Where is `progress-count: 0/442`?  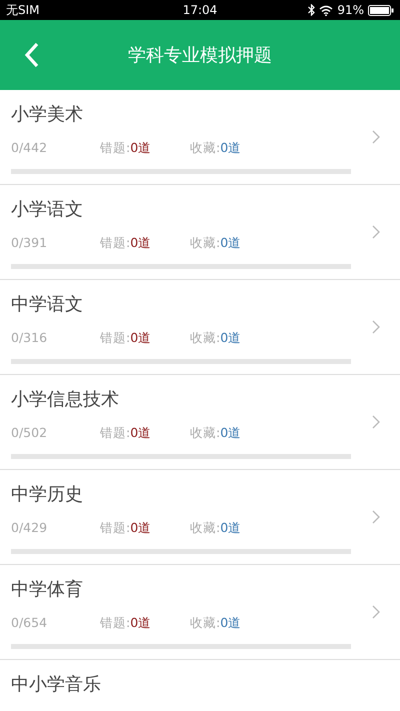 progress-count: 0/442 is located at coordinates (29, 148).